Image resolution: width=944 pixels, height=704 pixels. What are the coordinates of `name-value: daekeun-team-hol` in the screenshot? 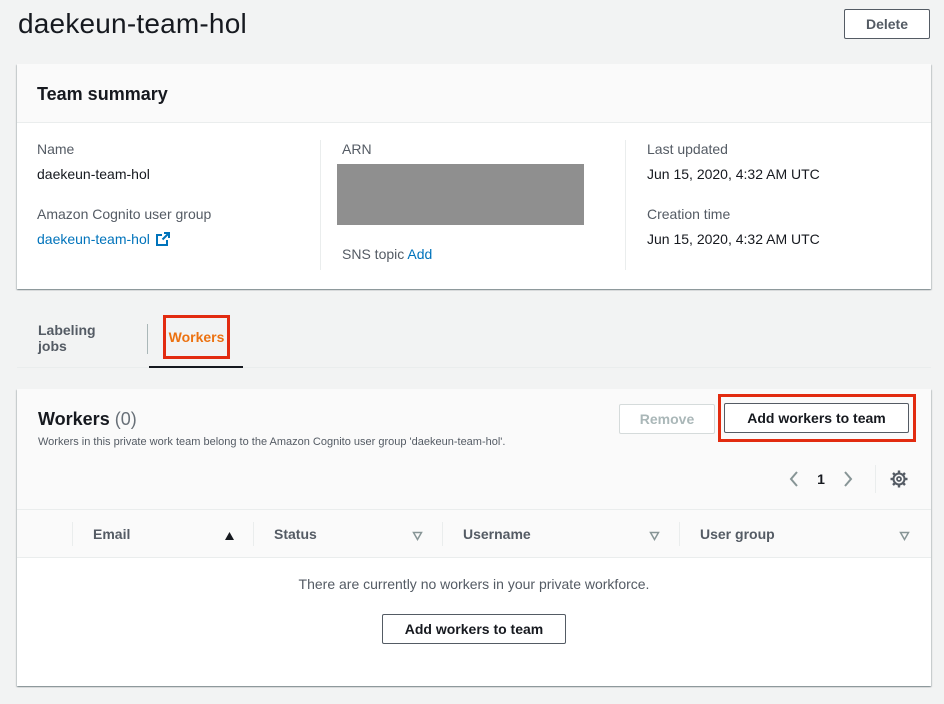 It's located at (93, 174).